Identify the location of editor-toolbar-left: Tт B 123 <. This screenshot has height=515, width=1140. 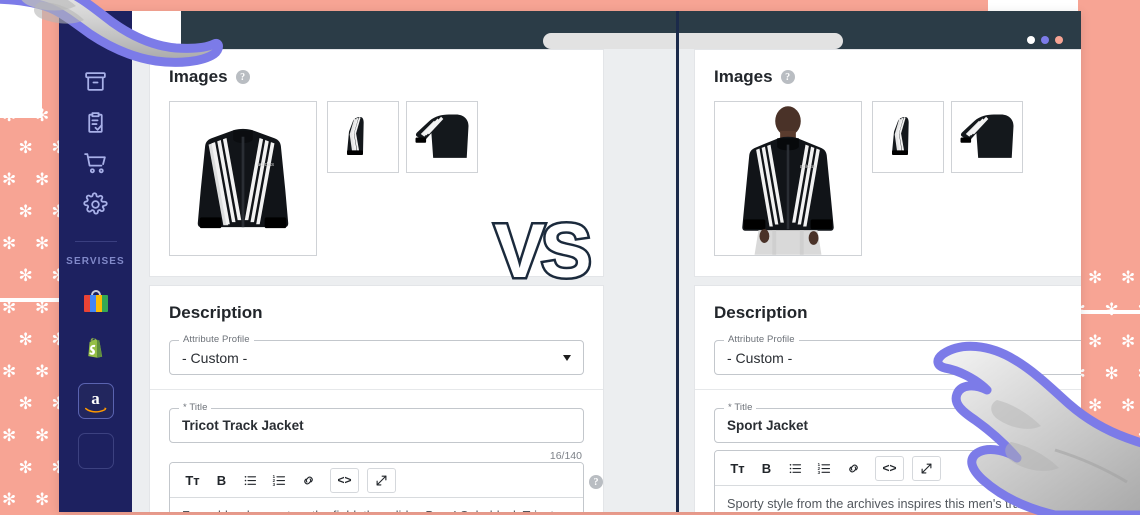
(376, 480).